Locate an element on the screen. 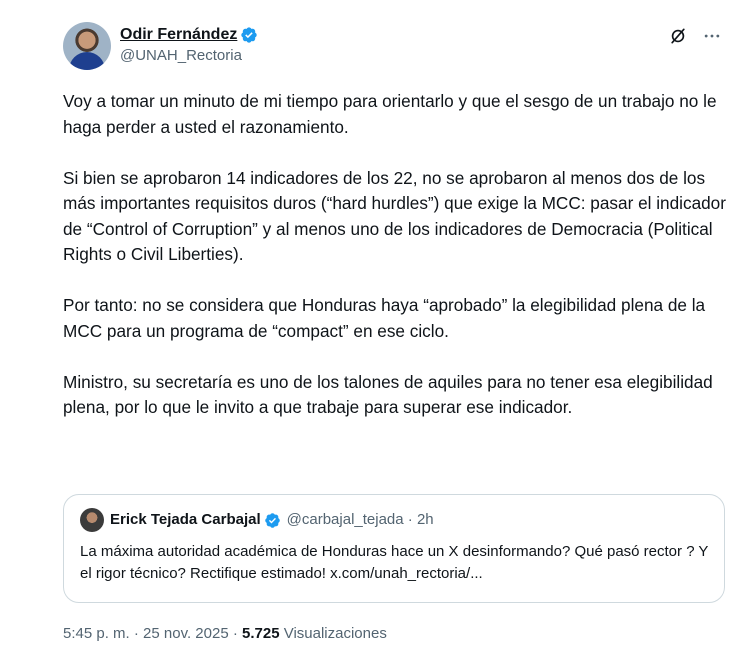 The height and width of the screenshot is (654, 756). views-label: Visualizaciones is located at coordinates (333, 633).